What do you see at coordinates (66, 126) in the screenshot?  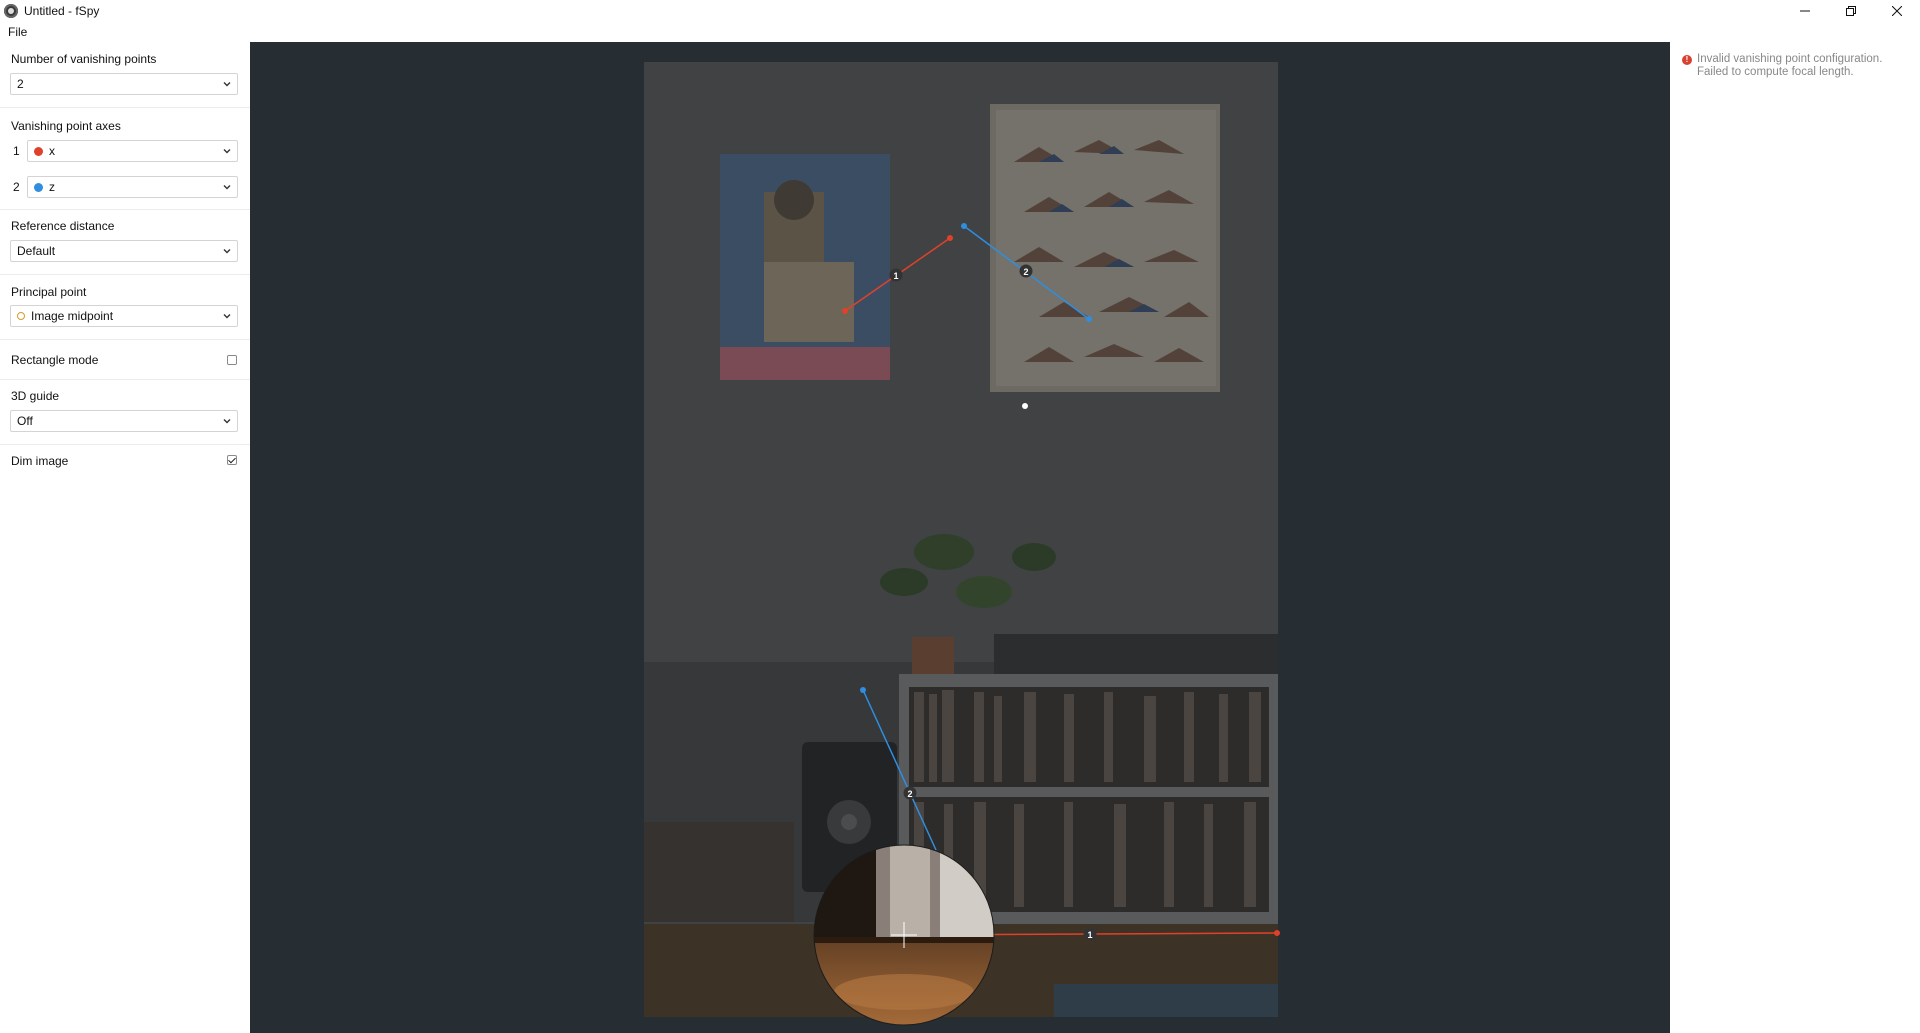 I see `vp-axes-label: Vanishing point axes` at bounding box center [66, 126].